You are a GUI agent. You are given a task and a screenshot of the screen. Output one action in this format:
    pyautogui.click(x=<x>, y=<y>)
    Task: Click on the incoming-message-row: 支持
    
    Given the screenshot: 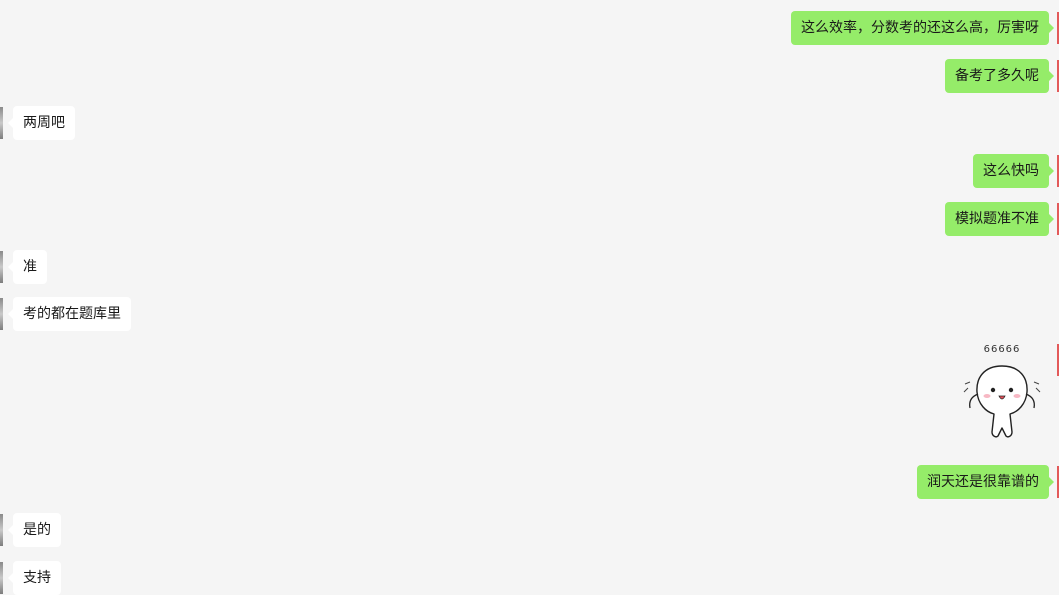 What is the action you would take?
    pyautogui.click(x=529, y=578)
    